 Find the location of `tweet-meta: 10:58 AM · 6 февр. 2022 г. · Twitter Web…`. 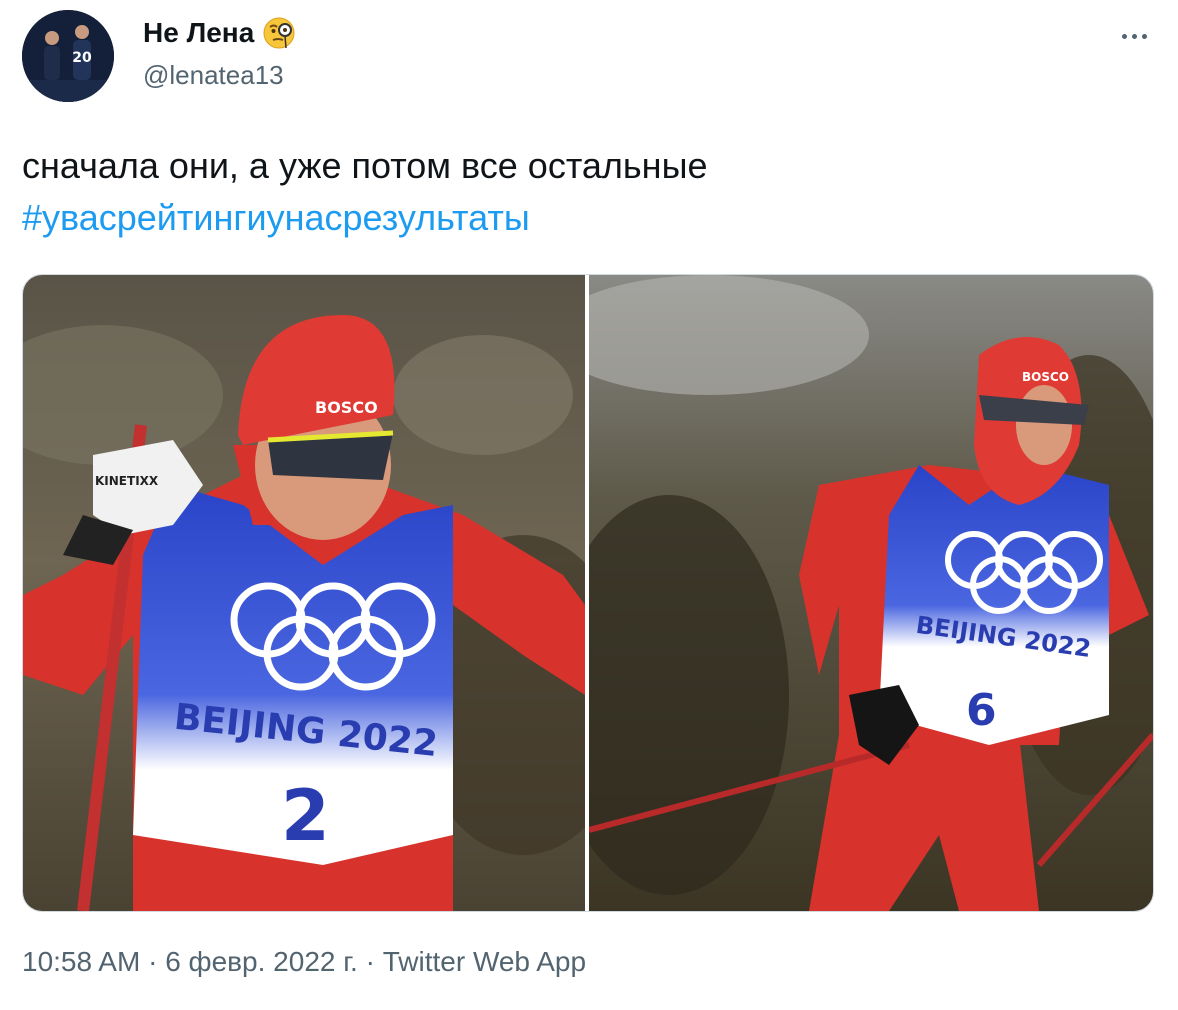

tweet-meta: 10:58 AM · 6 февр. 2022 г. · Twitter Web… is located at coordinates (304, 962).